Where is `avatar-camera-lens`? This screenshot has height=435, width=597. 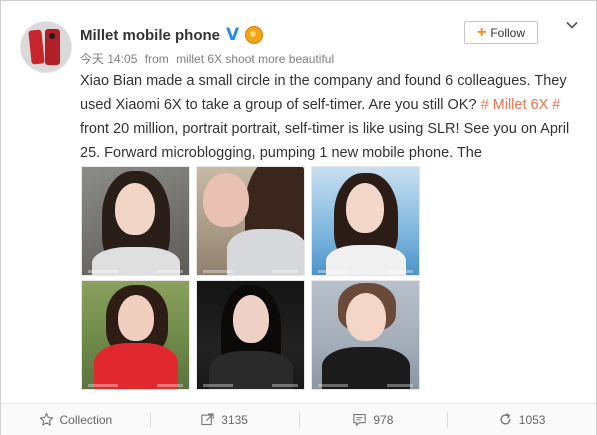
avatar-camera-lens is located at coordinates (52, 36).